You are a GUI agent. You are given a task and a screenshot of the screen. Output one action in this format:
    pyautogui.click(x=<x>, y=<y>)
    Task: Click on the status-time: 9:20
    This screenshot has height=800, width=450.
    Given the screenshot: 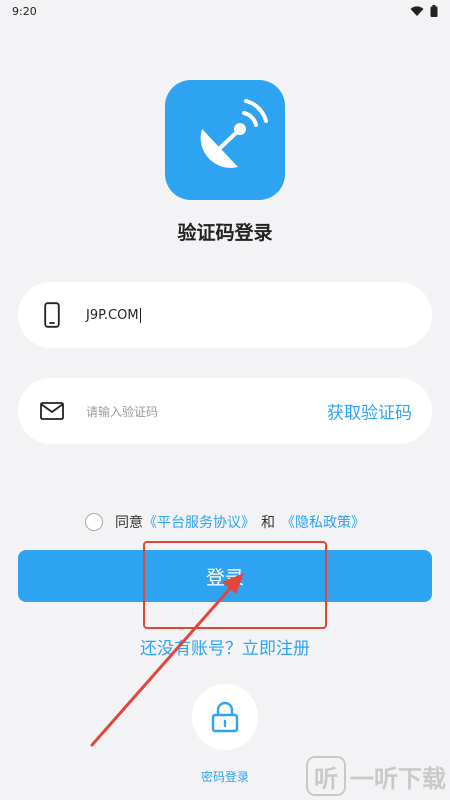 What is the action you would take?
    pyautogui.click(x=24, y=11)
    